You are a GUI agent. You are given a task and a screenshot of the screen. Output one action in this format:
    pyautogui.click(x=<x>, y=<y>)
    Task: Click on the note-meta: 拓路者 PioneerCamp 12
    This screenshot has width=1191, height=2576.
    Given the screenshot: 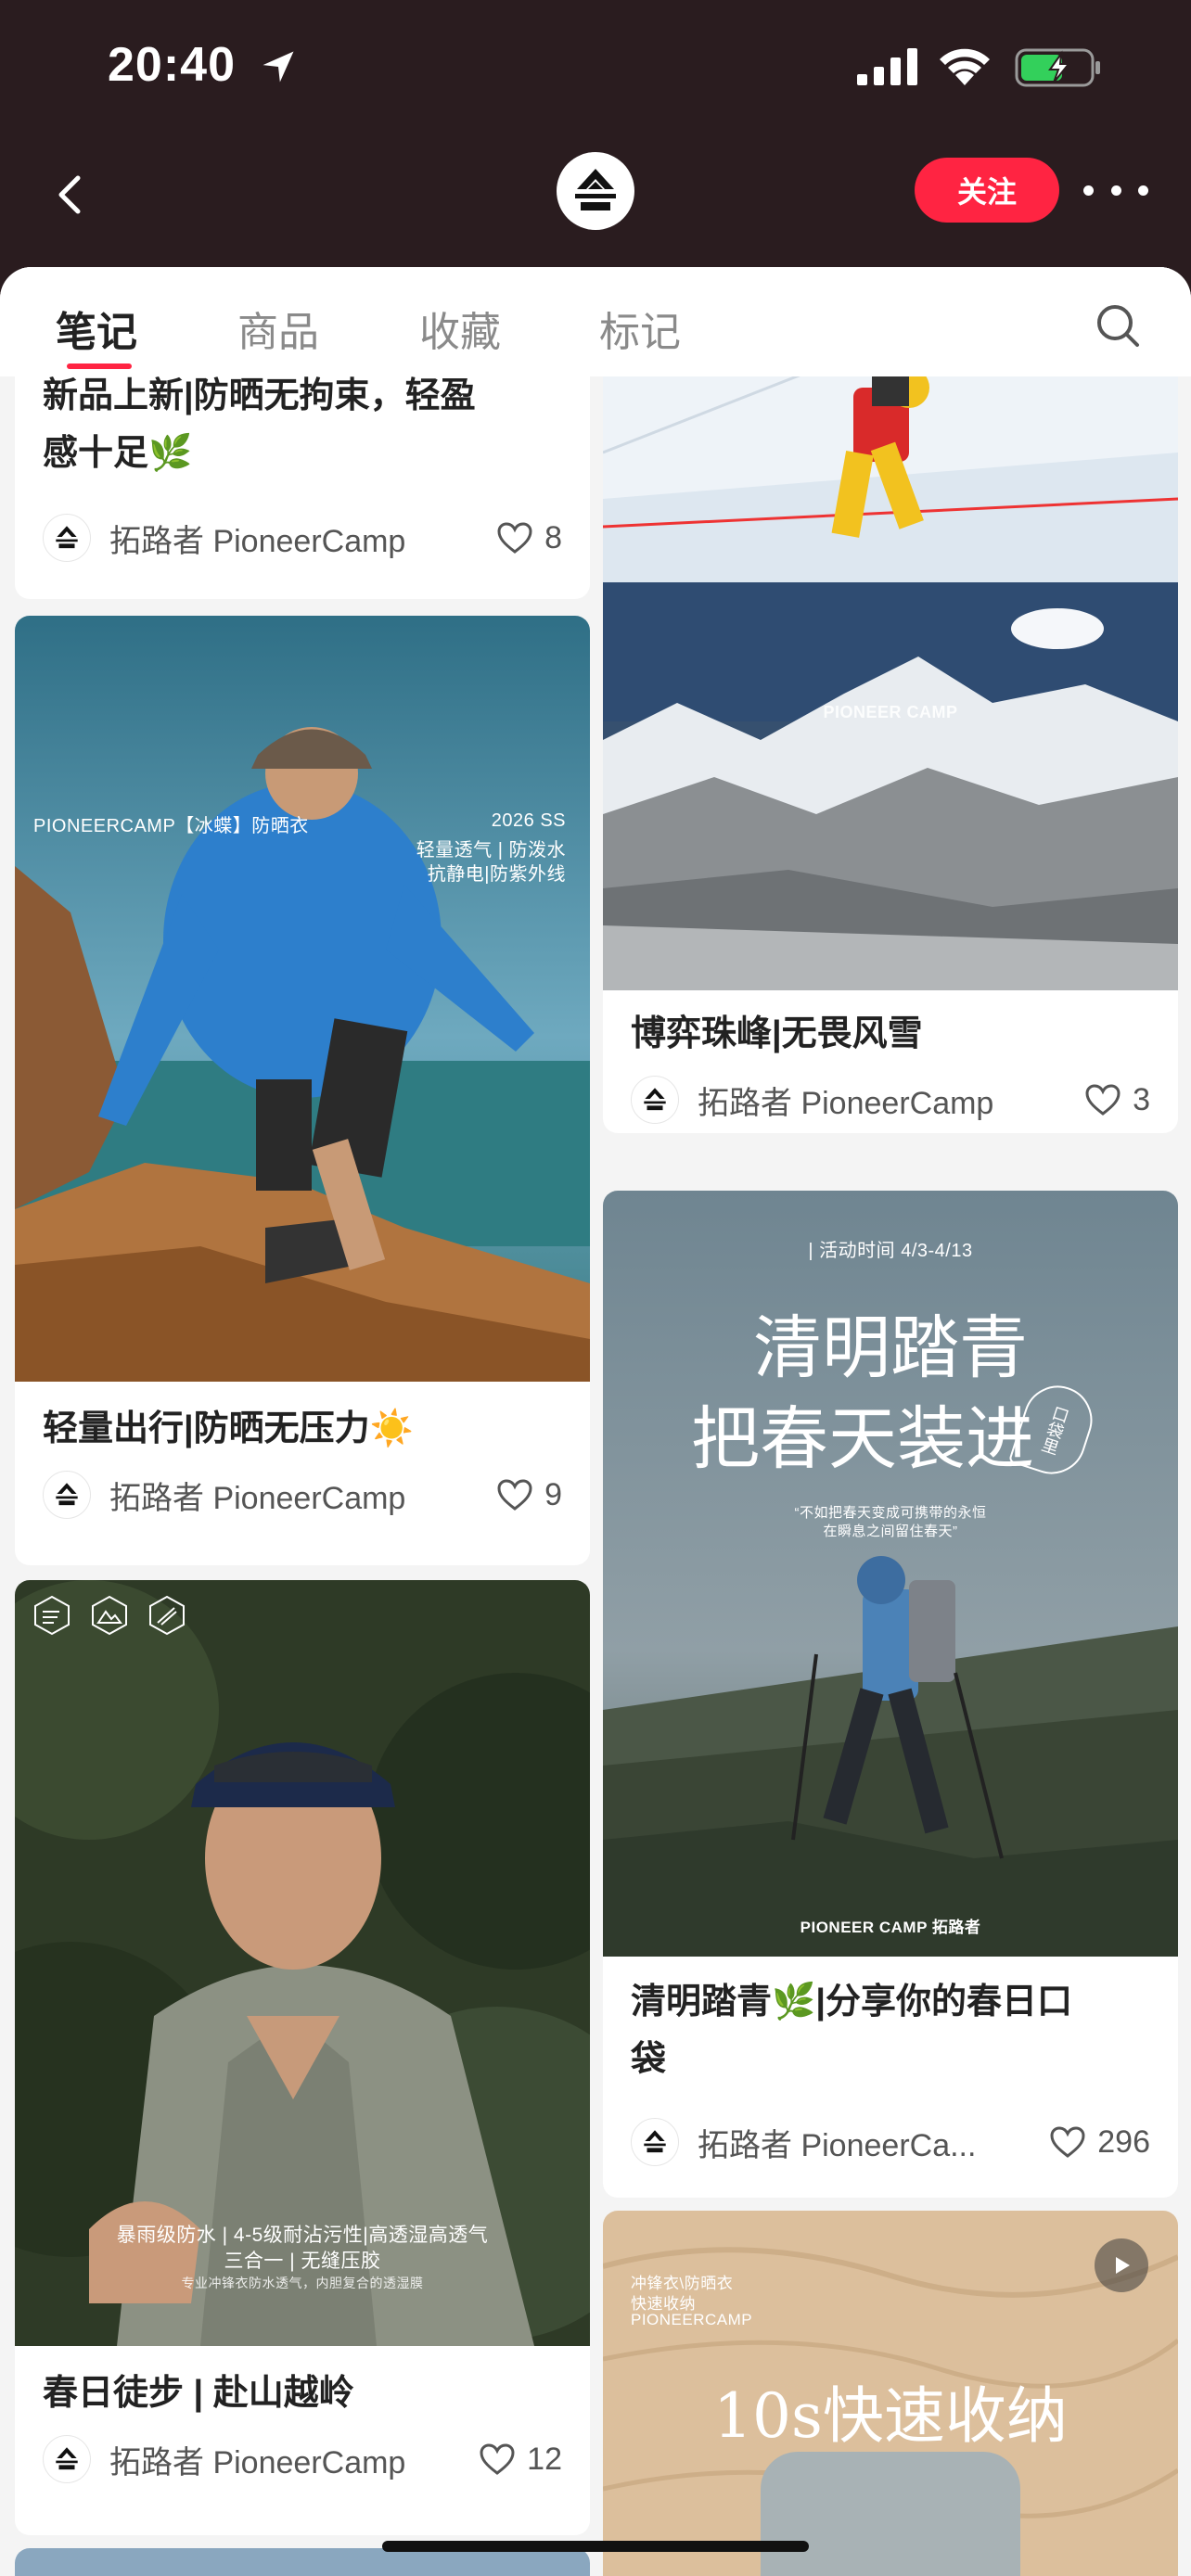 What is the action you would take?
    pyautogui.click(x=302, y=2459)
    